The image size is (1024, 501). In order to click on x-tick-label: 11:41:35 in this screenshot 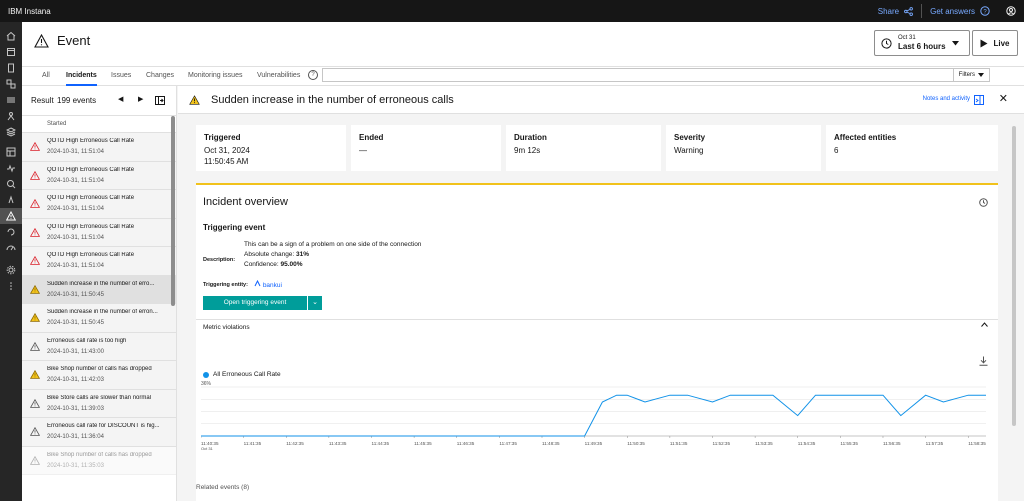, I will do `click(253, 443)`.